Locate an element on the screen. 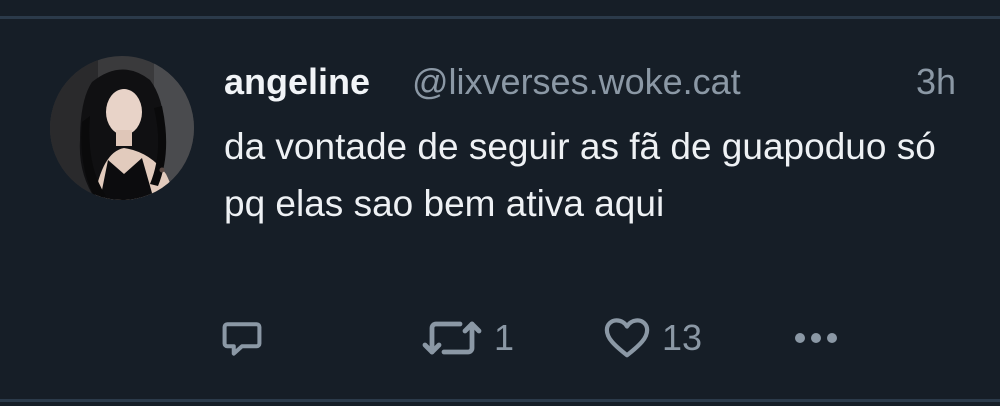 This screenshot has height=406, width=1000. repost-icon is located at coordinates (452, 338).